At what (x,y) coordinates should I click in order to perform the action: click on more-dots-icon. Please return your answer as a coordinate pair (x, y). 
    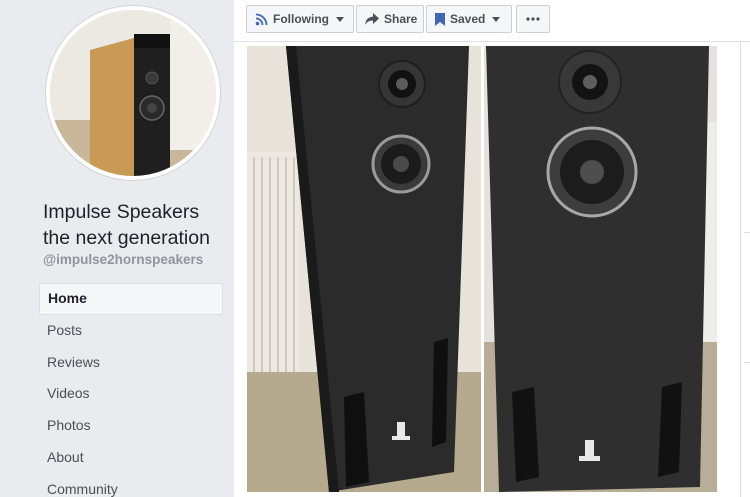
    Looking at the image, I should click on (533, 19).